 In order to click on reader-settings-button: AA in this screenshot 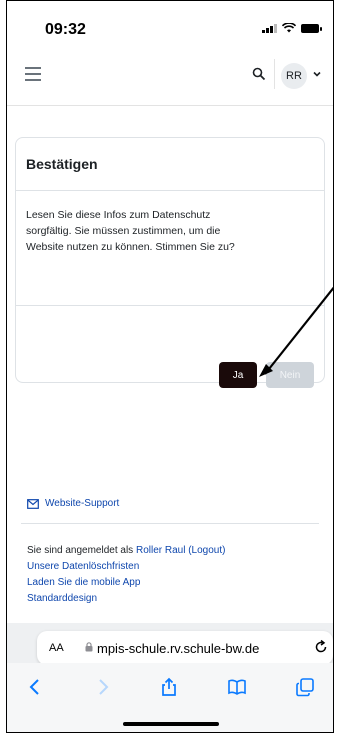, I will do `click(56, 648)`.